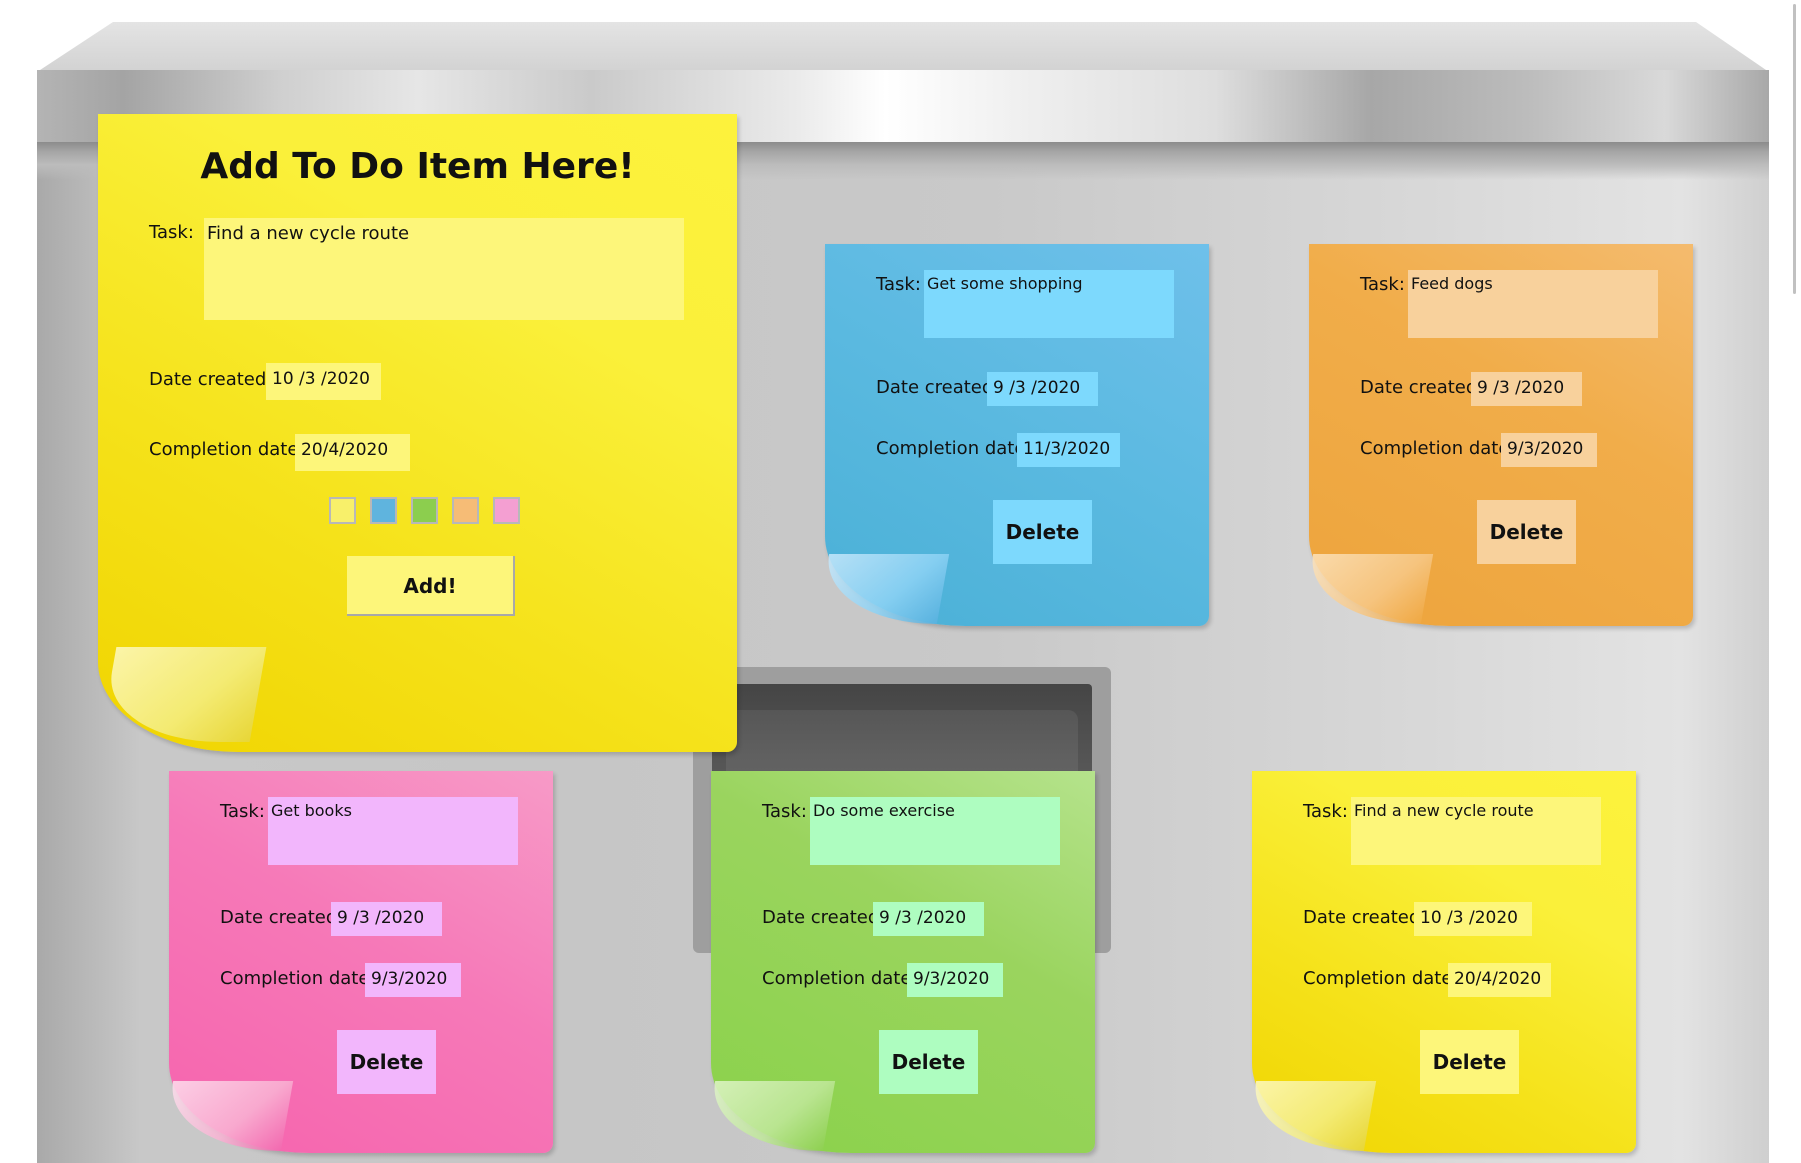 This screenshot has width=1801, height=1163. Describe the element at coordinates (393, 831) in the screenshot. I see `task-field: Get books` at that location.